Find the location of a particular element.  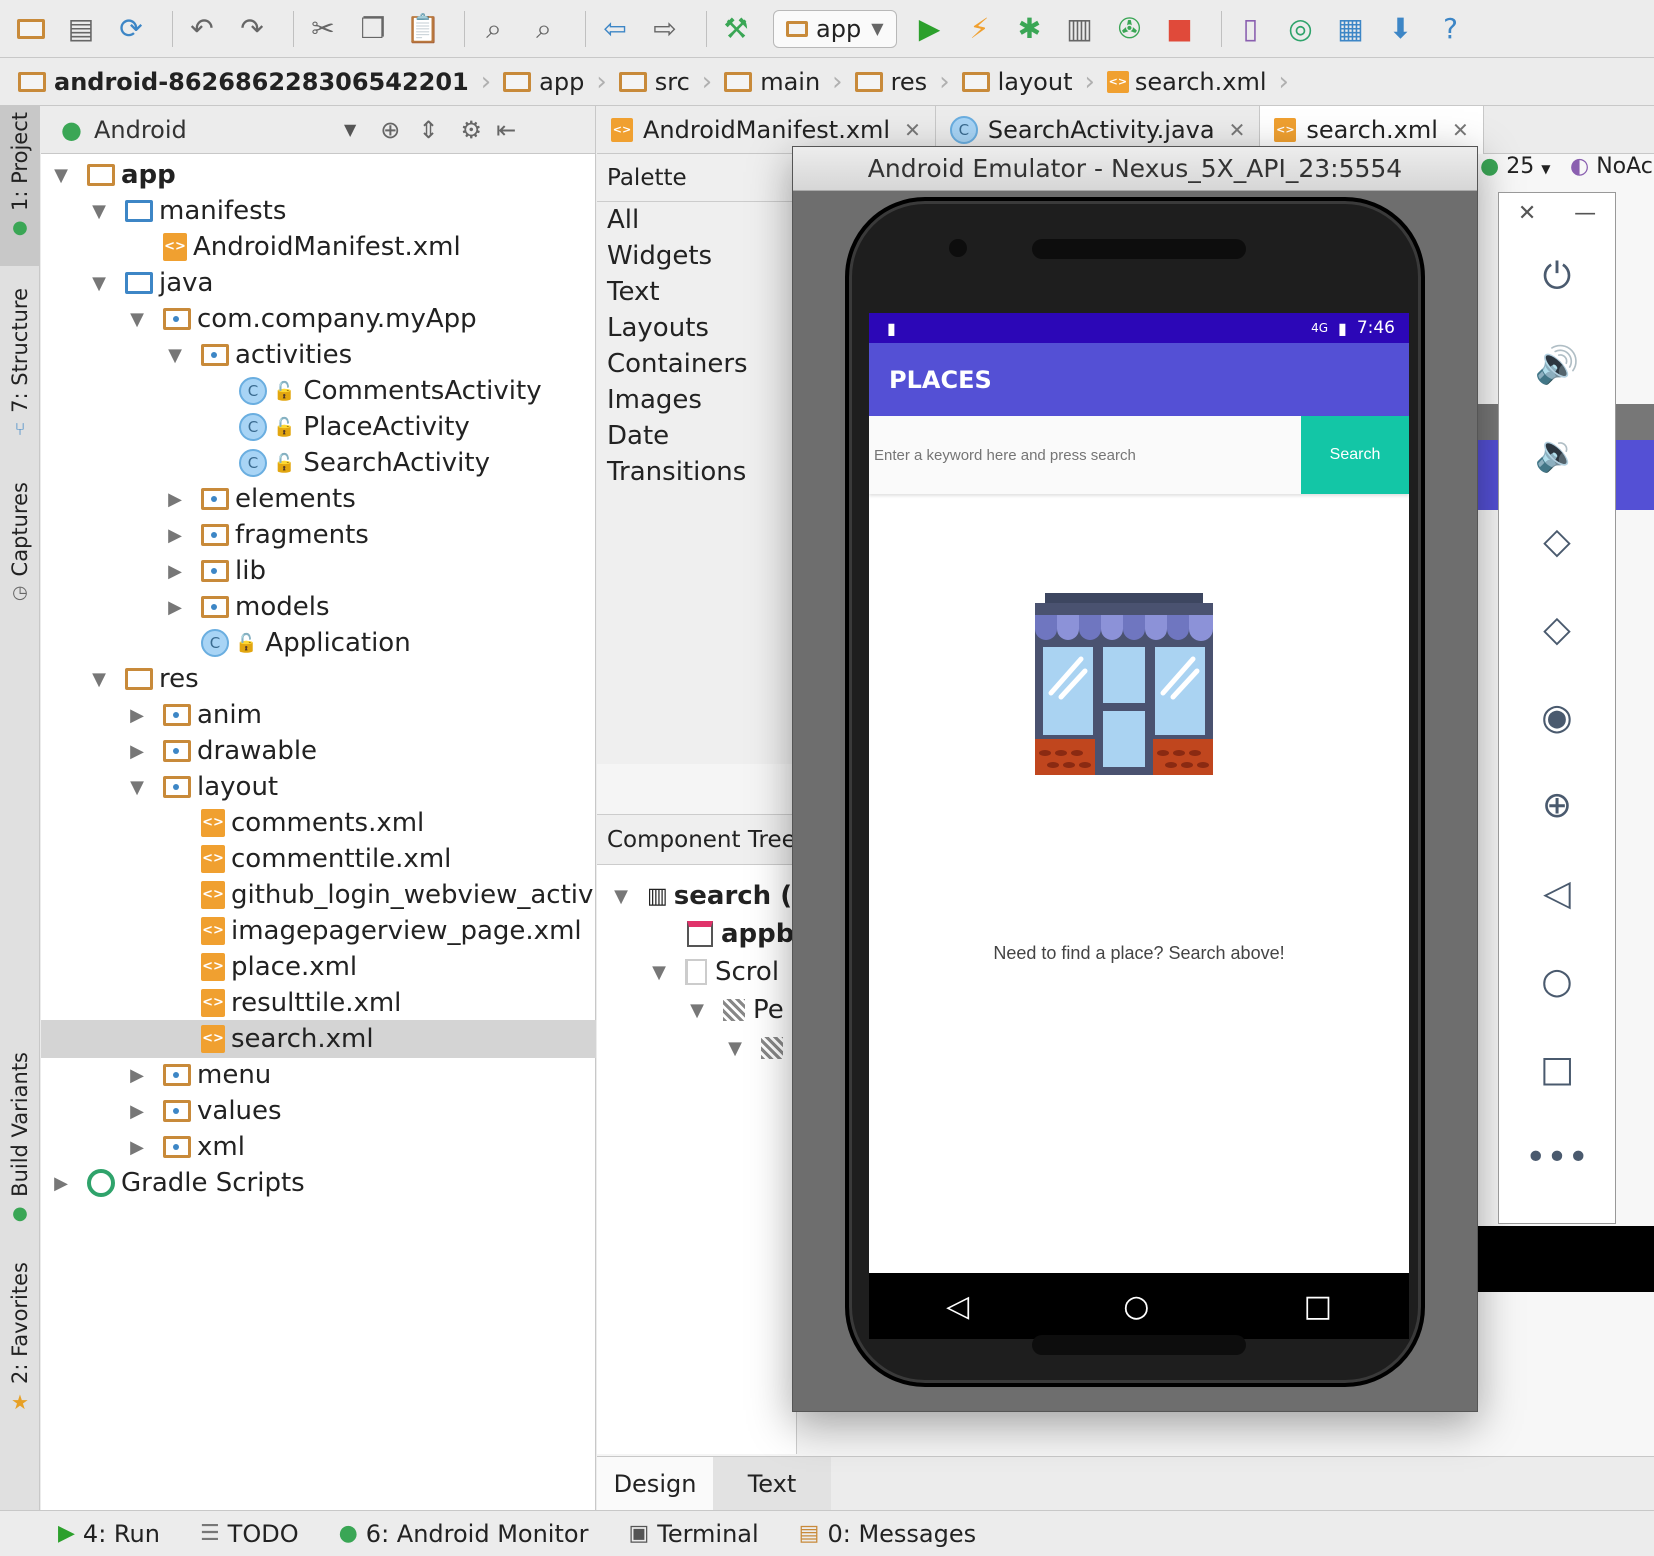

tree-item: ▶ models is located at coordinates (318, 607).